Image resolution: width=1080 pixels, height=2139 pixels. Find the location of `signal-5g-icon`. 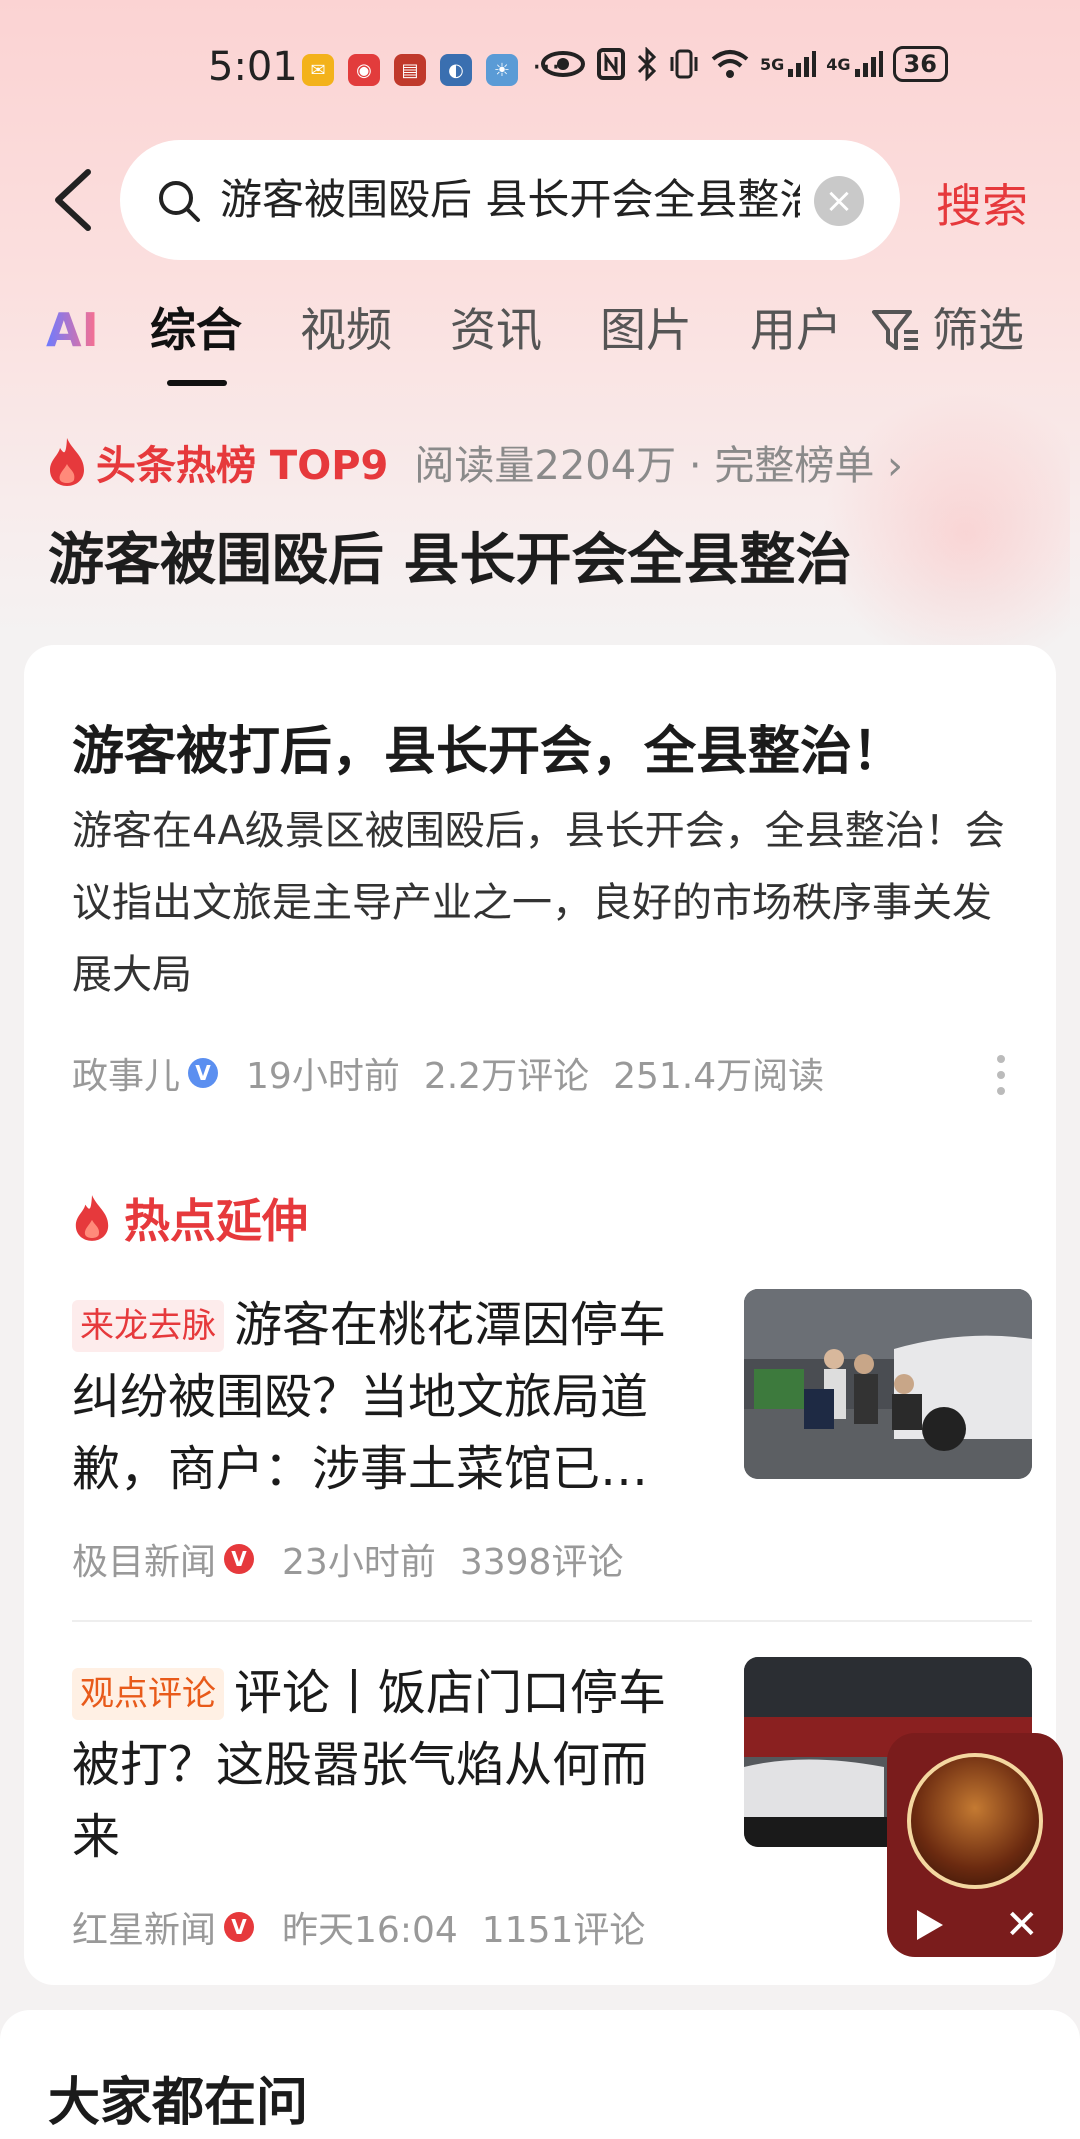

signal-5g-icon is located at coordinates (802, 64).